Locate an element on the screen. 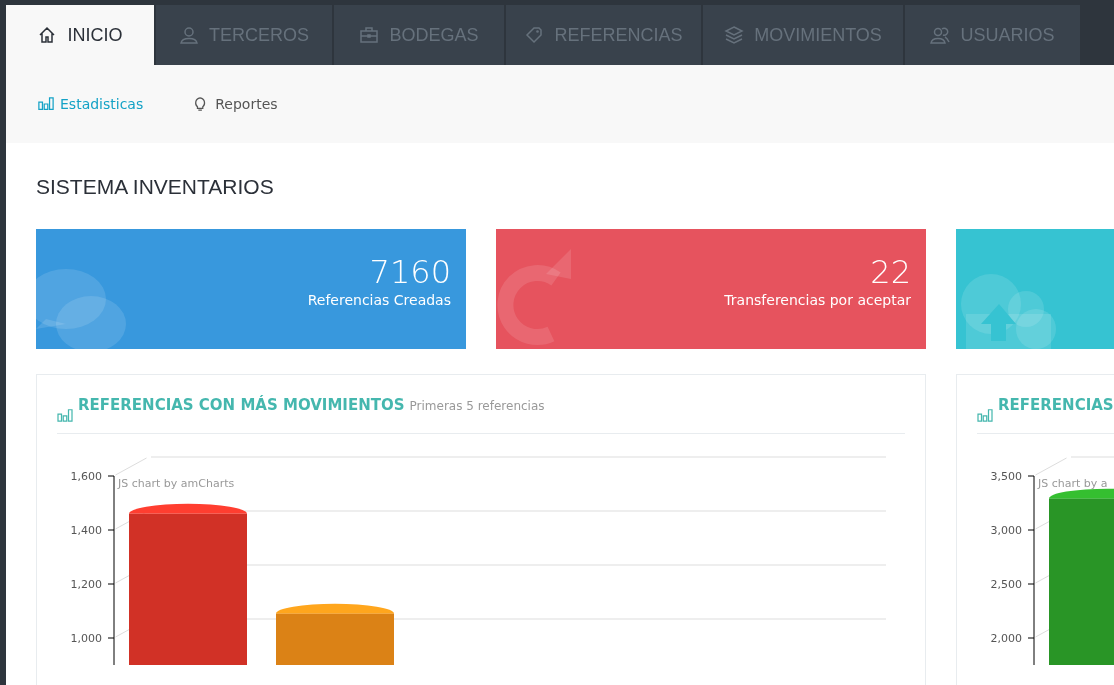 The width and height of the screenshot is (1114, 685). chart-credit: JS chart by a is located at coordinates (1073, 483).